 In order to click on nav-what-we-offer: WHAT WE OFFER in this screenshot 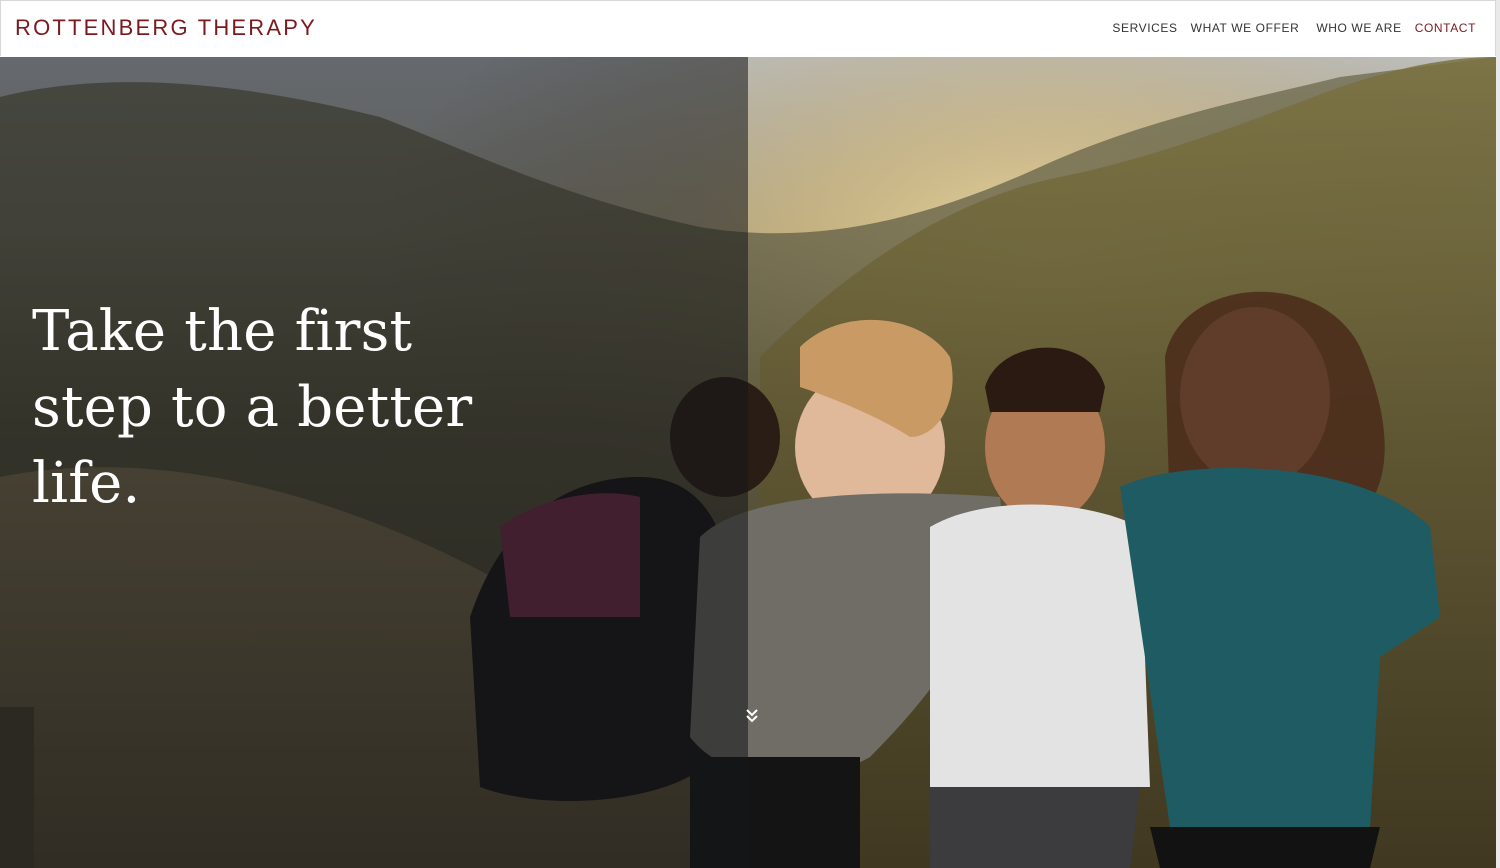, I will do `click(1245, 28)`.